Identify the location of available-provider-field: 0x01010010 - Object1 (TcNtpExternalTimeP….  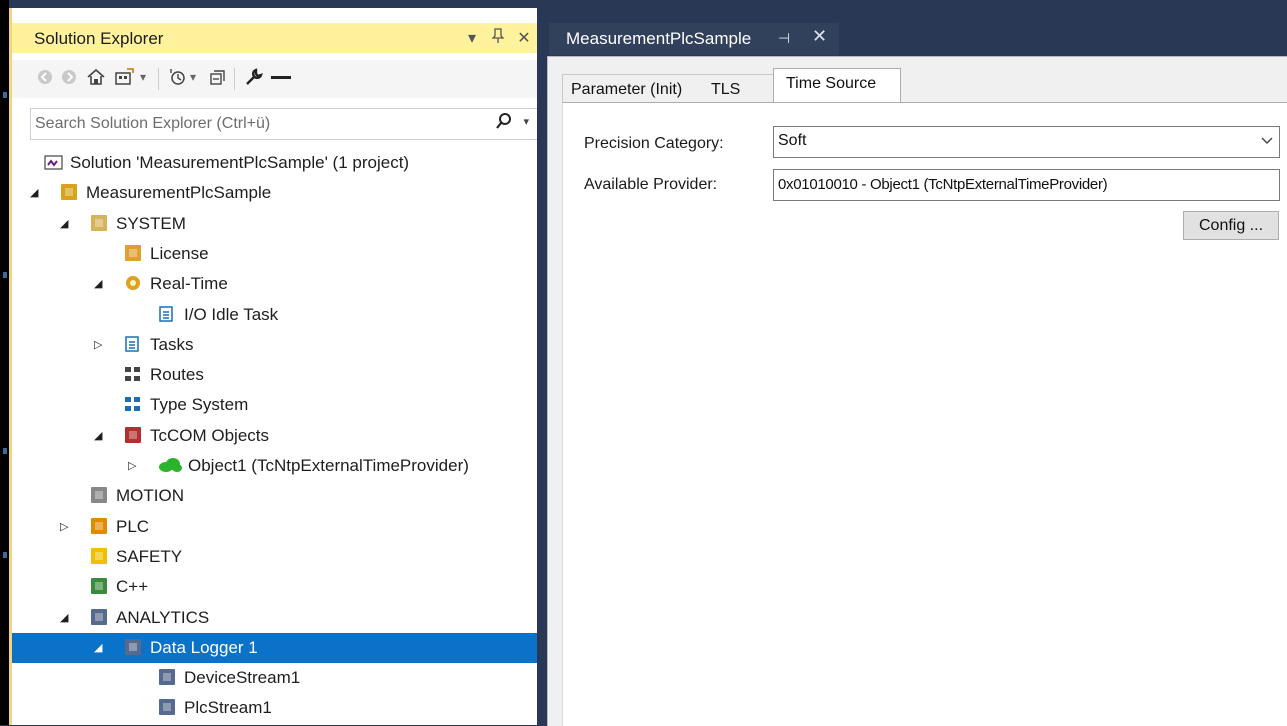
(1026, 185).